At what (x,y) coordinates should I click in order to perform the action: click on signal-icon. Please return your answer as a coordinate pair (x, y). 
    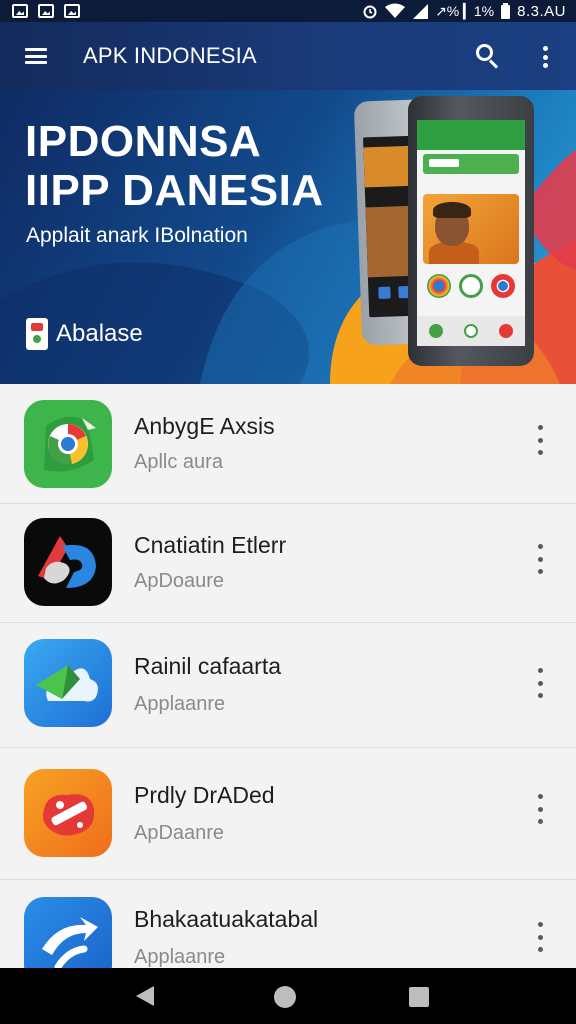
    Looking at the image, I should click on (421, 11).